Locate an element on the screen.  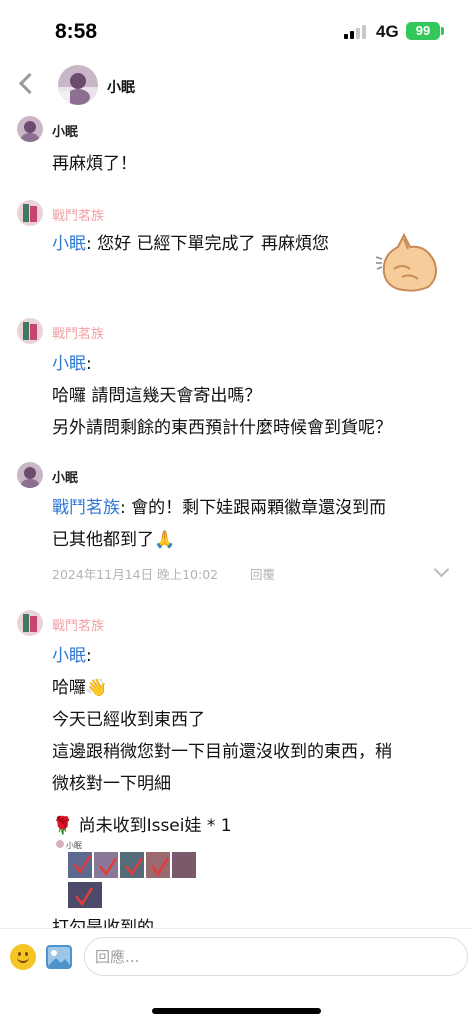
chevron-down-icon is located at coordinates (441, 569).